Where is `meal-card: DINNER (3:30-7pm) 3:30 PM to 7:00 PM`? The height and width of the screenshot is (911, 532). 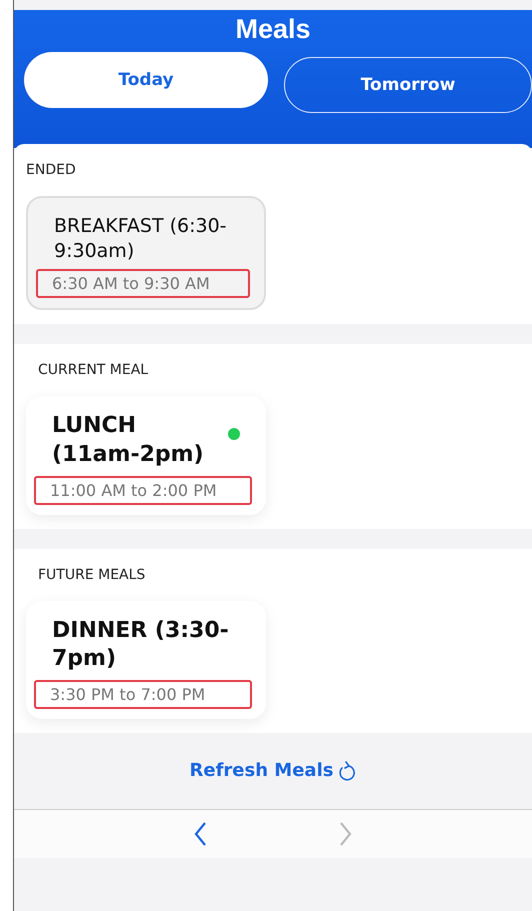
meal-card: DINNER (3:30-7pm) 3:30 PM to 7:00 PM is located at coordinates (146, 659).